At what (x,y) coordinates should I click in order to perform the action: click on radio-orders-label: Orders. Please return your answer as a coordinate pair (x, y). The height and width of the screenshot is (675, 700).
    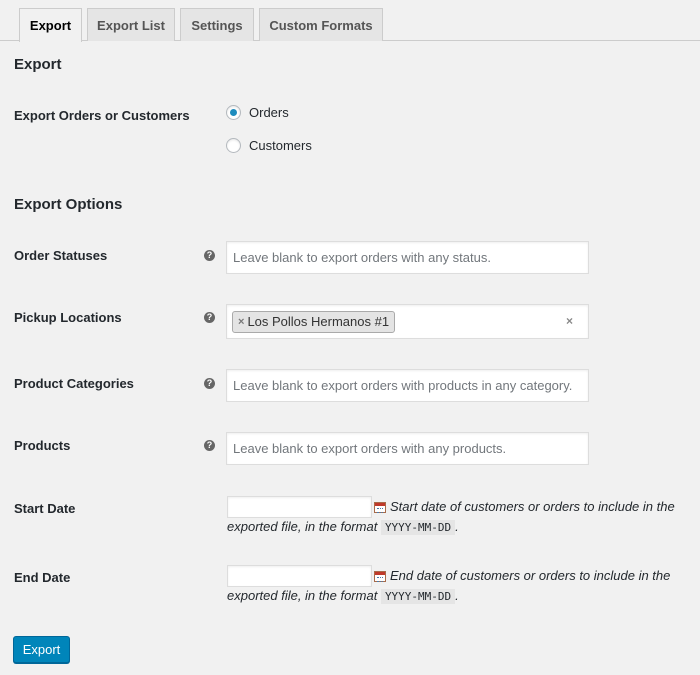
    Looking at the image, I should click on (269, 112).